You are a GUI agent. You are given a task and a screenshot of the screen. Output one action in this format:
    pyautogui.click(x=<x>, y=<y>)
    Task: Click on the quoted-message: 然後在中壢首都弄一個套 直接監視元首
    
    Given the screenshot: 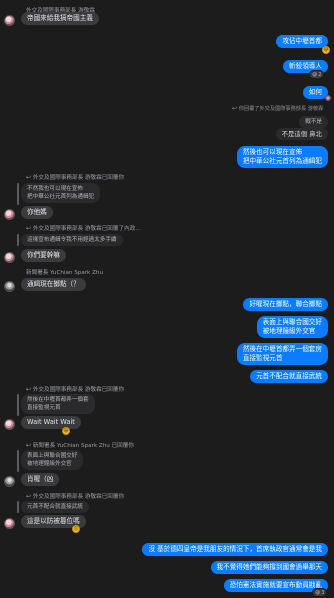 What is the action you would take?
    pyautogui.click(x=58, y=404)
    